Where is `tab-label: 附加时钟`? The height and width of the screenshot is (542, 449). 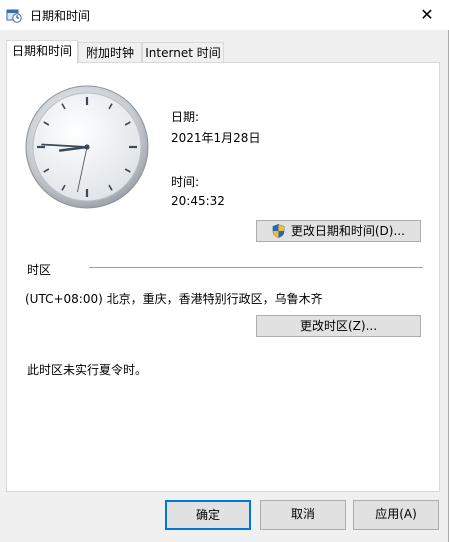
tab-label: 附加时钟 is located at coordinates (109, 53).